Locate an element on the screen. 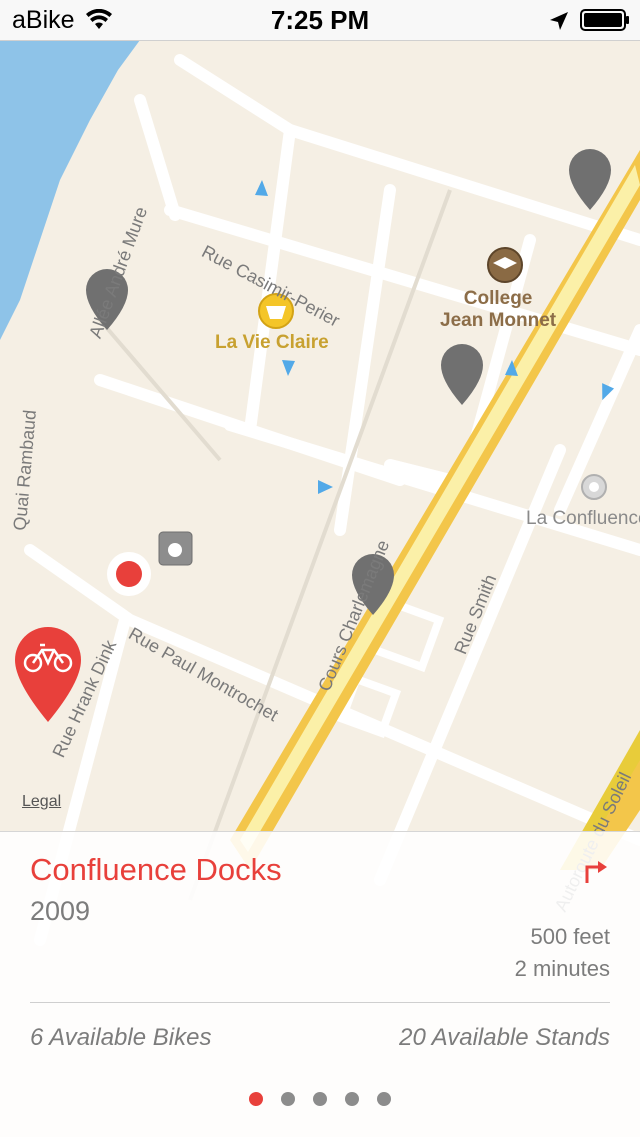  status-bar: aBike 7:25 PM is located at coordinates (320, 20).